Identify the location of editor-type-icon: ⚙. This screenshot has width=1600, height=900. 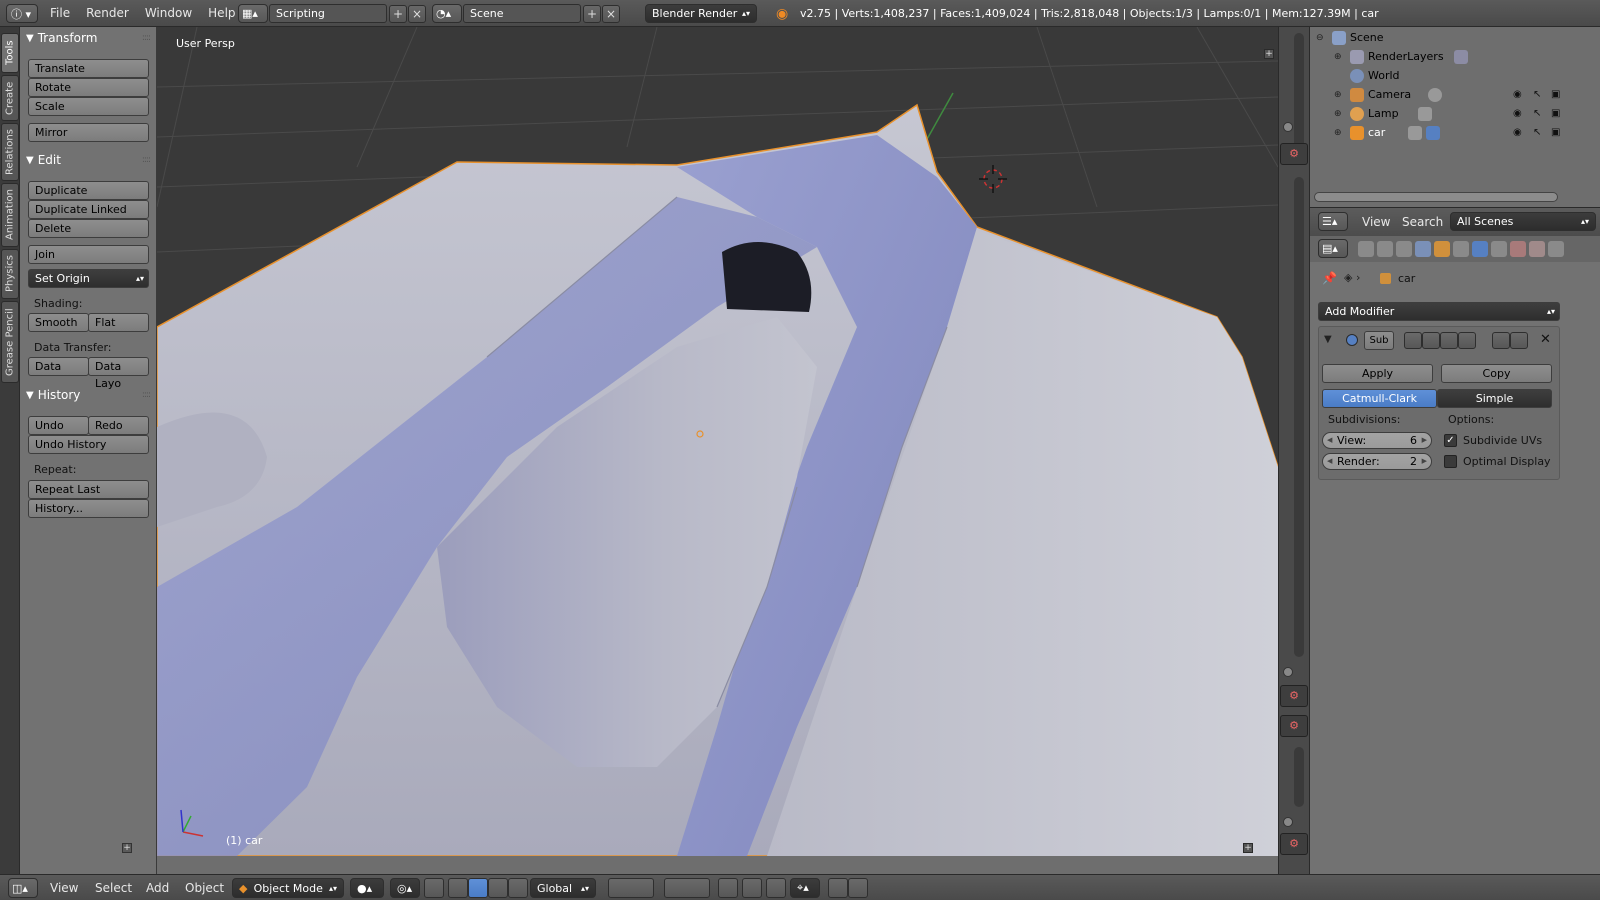
(1294, 726).